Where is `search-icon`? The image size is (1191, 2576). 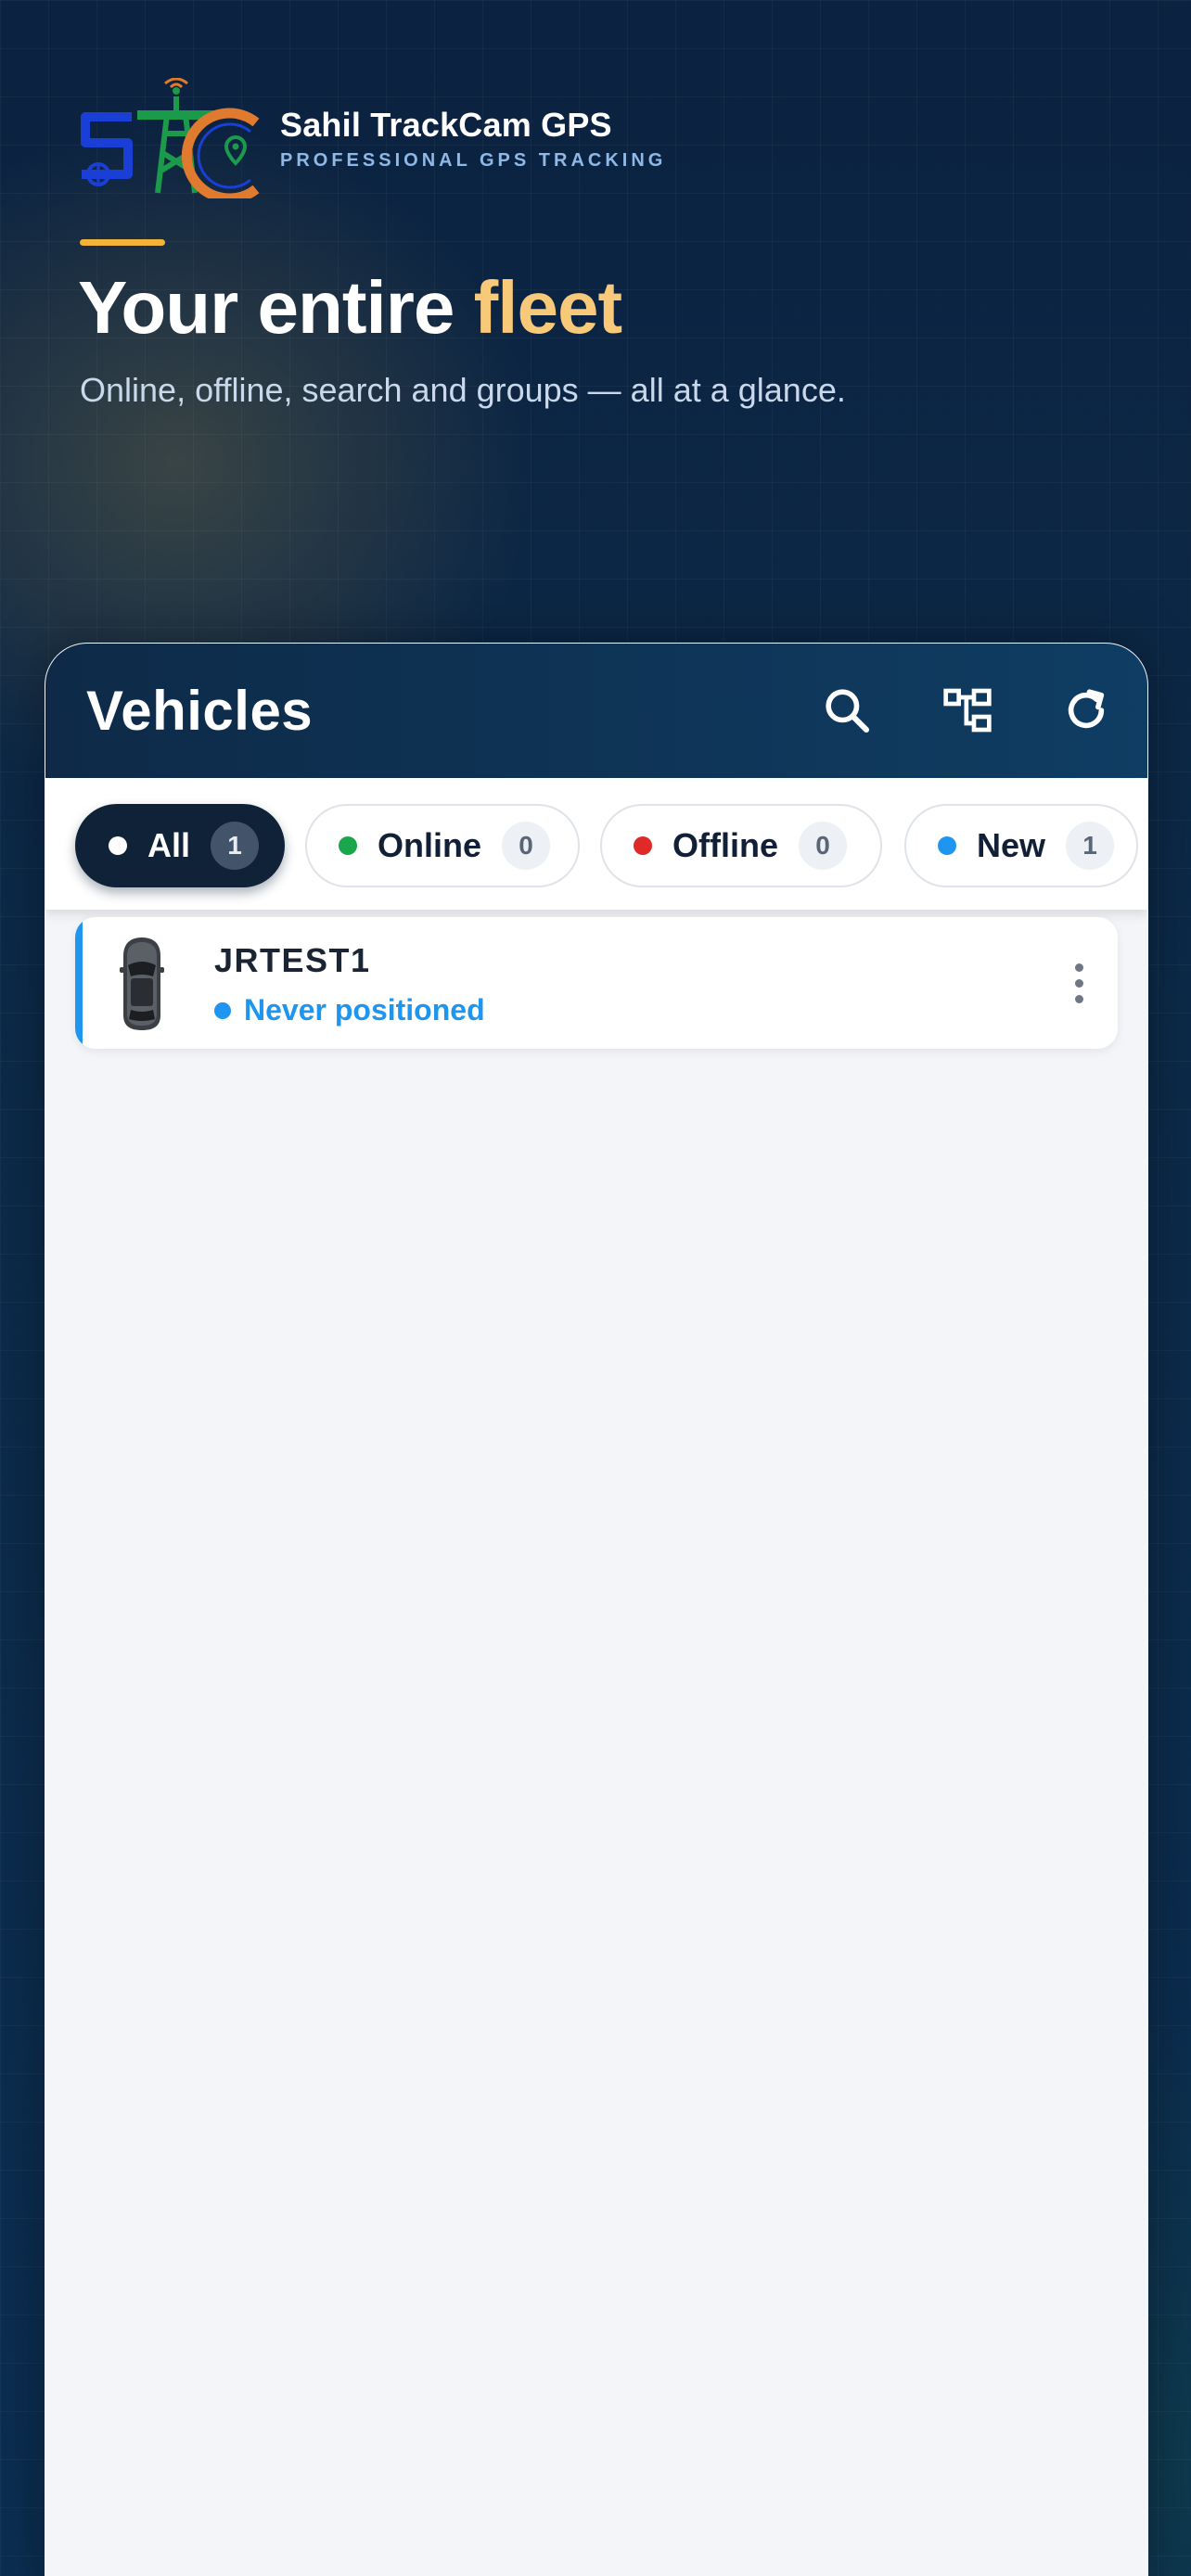 search-icon is located at coordinates (848, 711).